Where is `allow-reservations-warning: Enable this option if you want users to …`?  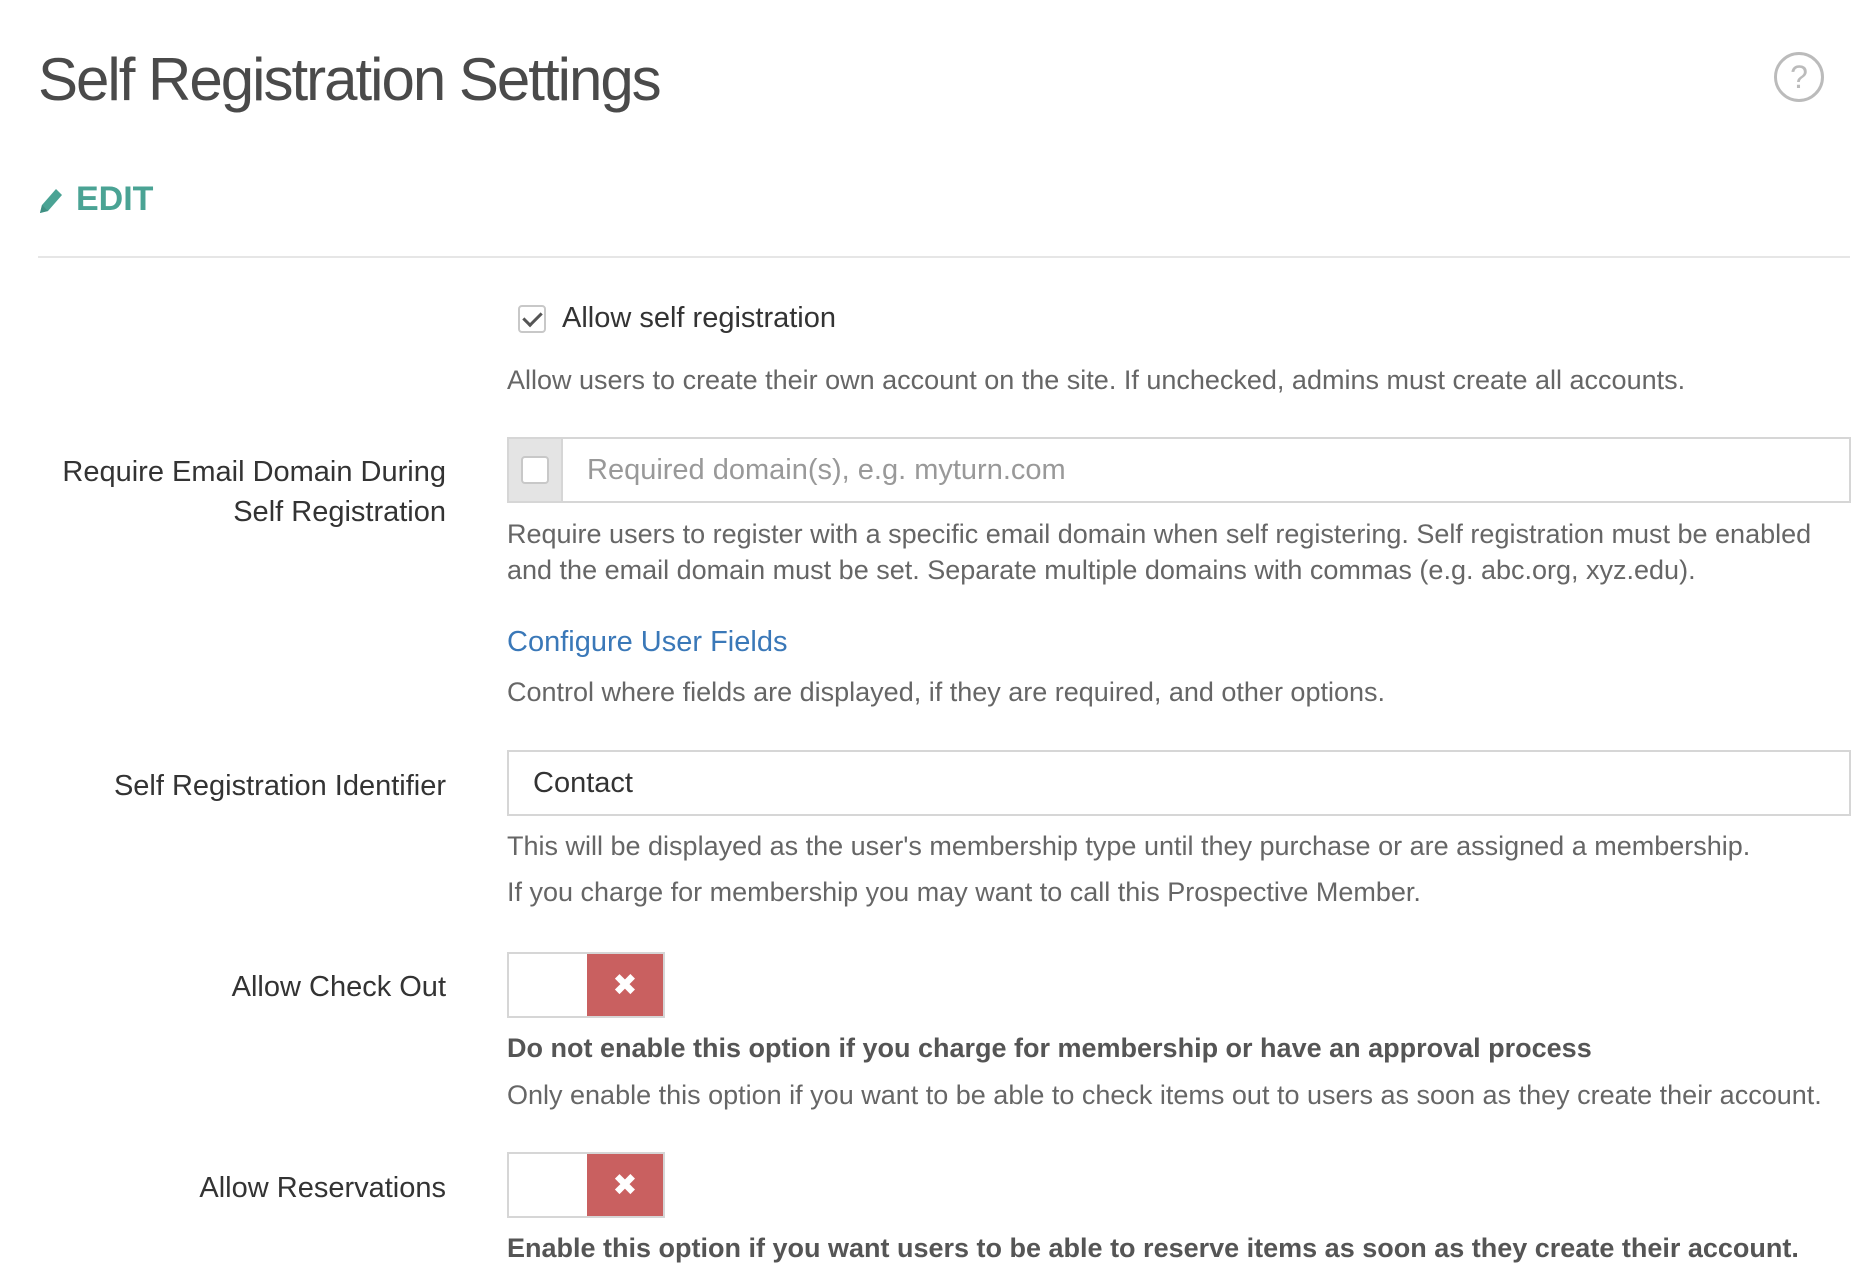 allow-reservations-warning: Enable this option if you want users to … is located at coordinates (1153, 1248).